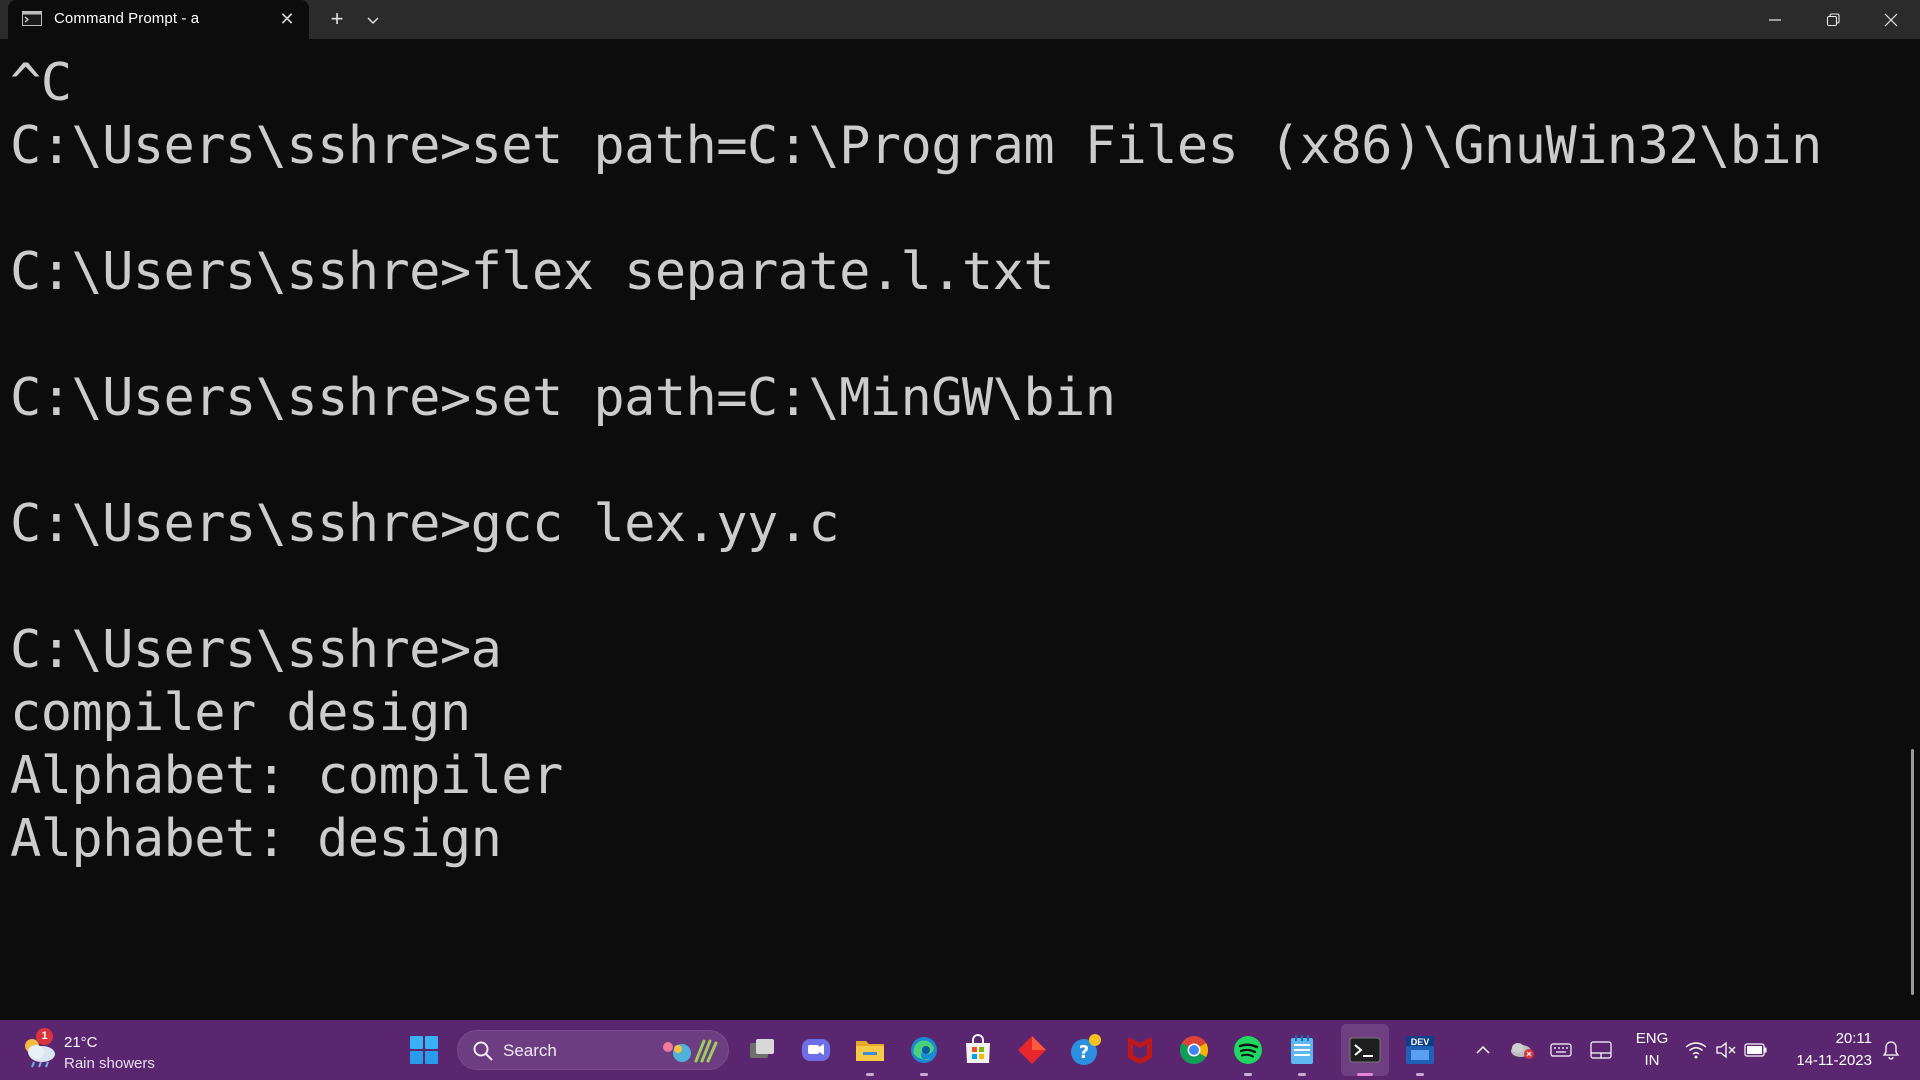 The height and width of the screenshot is (1080, 1920). Describe the element at coordinates (41, 83) in the screenshot. I see `terminal-line: ^C` at that location.